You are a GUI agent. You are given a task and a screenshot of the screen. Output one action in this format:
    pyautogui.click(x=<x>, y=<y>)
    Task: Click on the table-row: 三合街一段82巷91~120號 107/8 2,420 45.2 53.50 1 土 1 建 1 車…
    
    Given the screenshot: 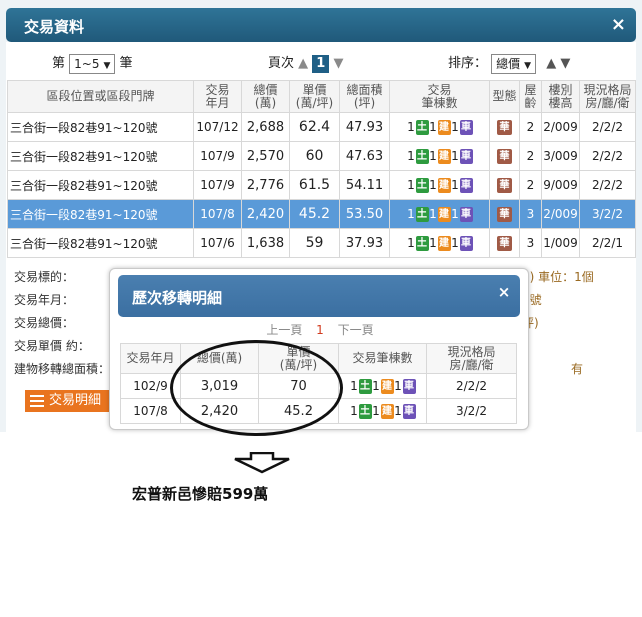 What is the action you would take?
    pyautogui.click(x=321, y=214)
    